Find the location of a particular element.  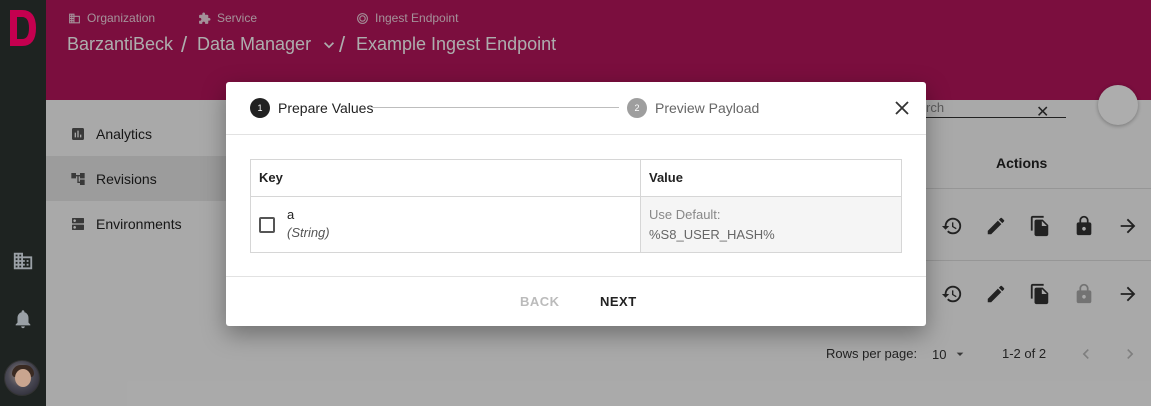

app-logo is located at coordinates (23, 28).